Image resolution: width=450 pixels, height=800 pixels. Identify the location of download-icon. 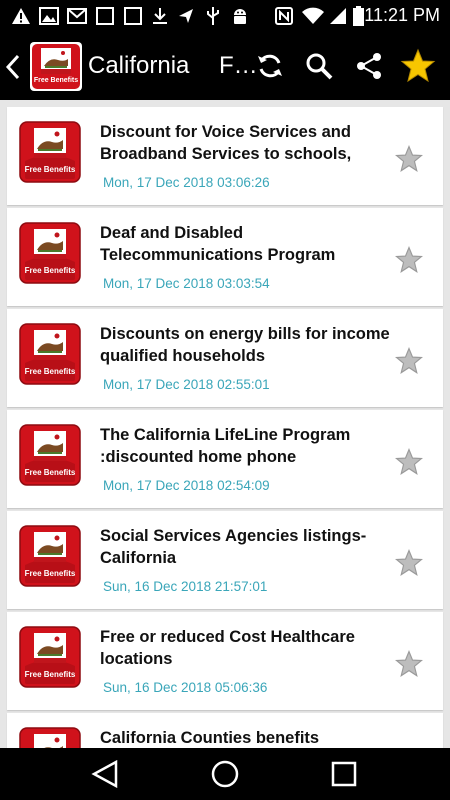
(160, 16).